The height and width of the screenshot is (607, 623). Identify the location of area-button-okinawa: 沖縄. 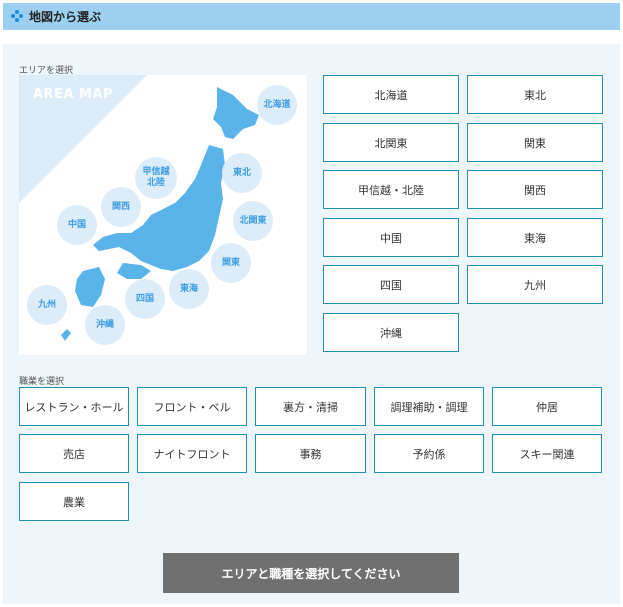
(391, 332).